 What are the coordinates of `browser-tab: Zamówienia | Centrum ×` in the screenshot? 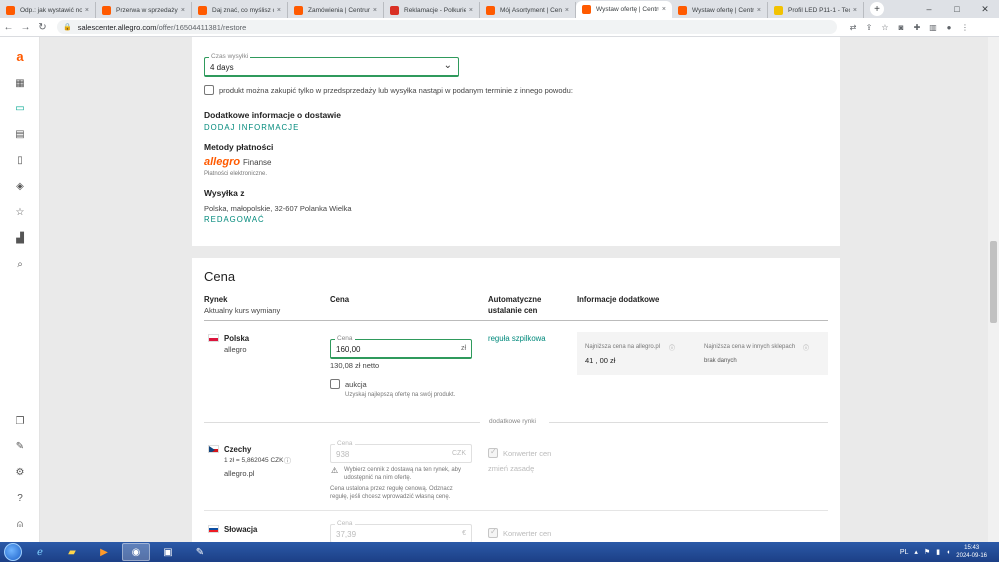 It's located at (336, 10).